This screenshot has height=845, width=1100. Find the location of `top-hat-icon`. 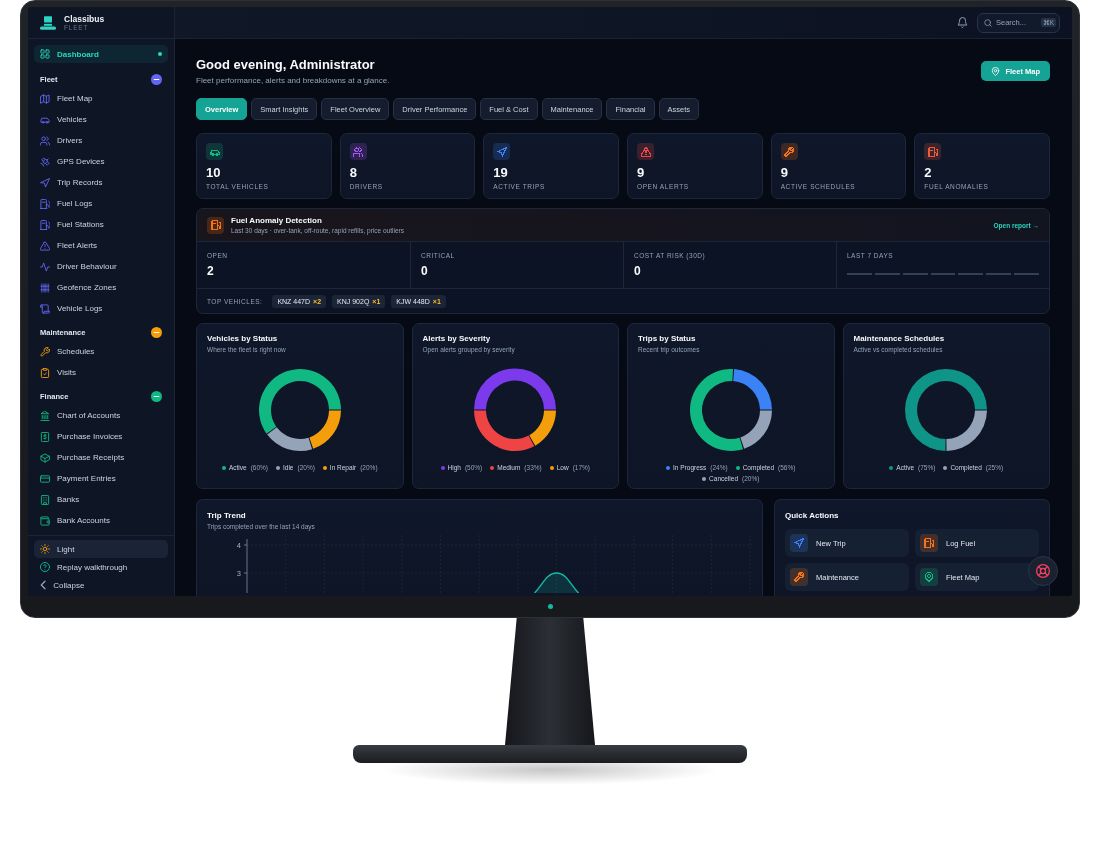

top-hat-icon is located at coordinates (48, 22).